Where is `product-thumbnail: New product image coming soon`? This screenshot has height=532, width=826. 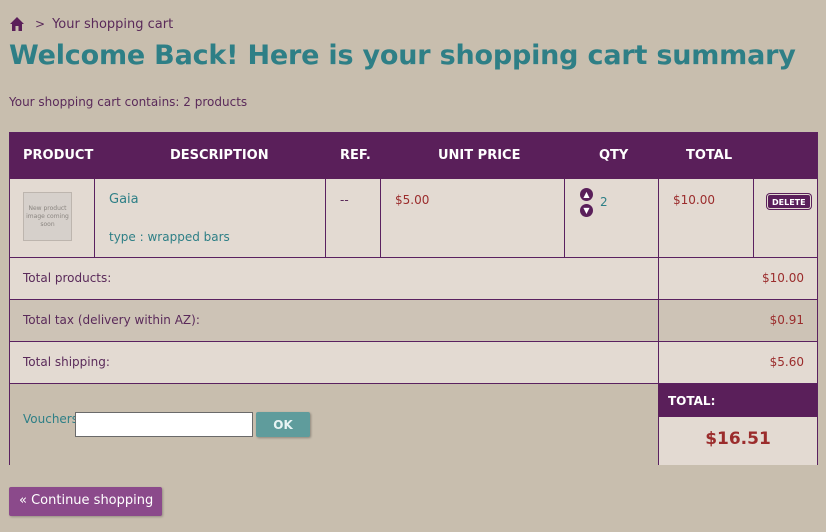
product-thumbnail: New product image coming soon is located at coordinates (47, 216).